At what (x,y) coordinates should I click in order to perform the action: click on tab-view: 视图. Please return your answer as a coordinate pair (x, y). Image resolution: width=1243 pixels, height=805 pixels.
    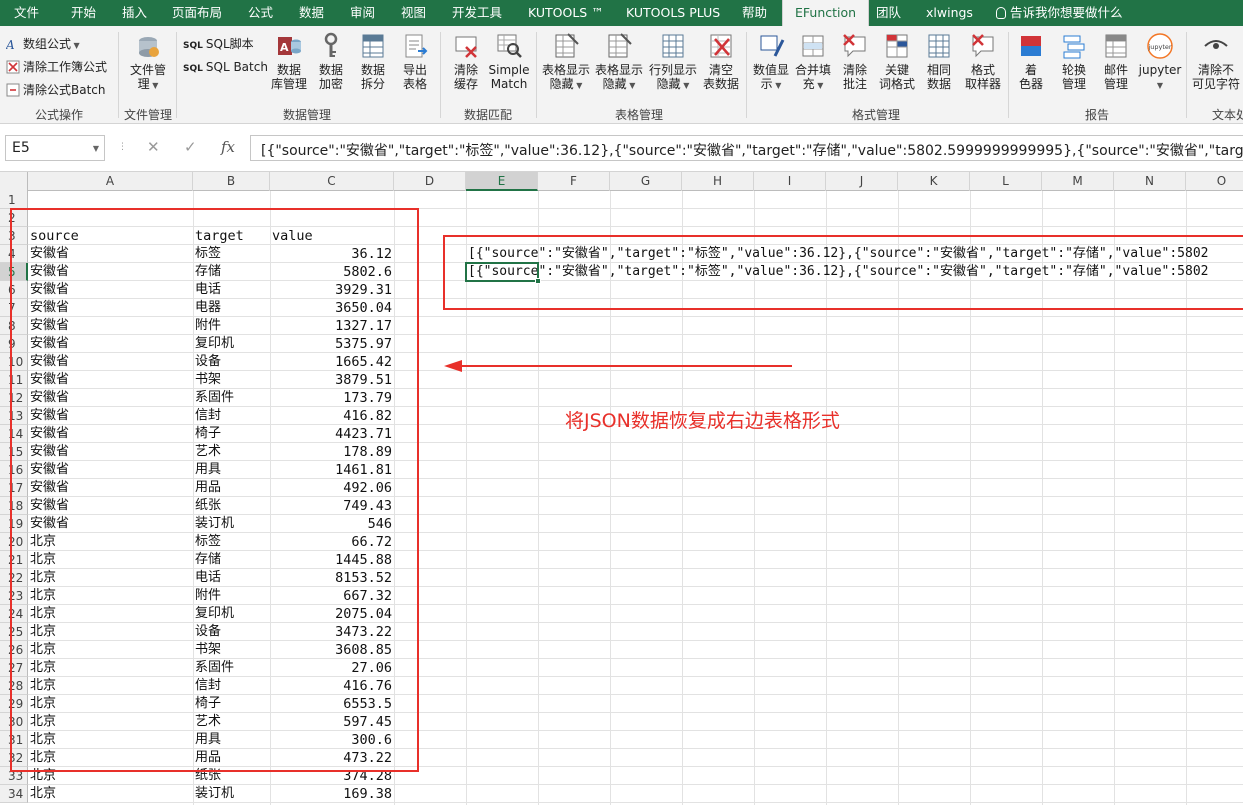
    Looking at the image, I should click on (413, 13).